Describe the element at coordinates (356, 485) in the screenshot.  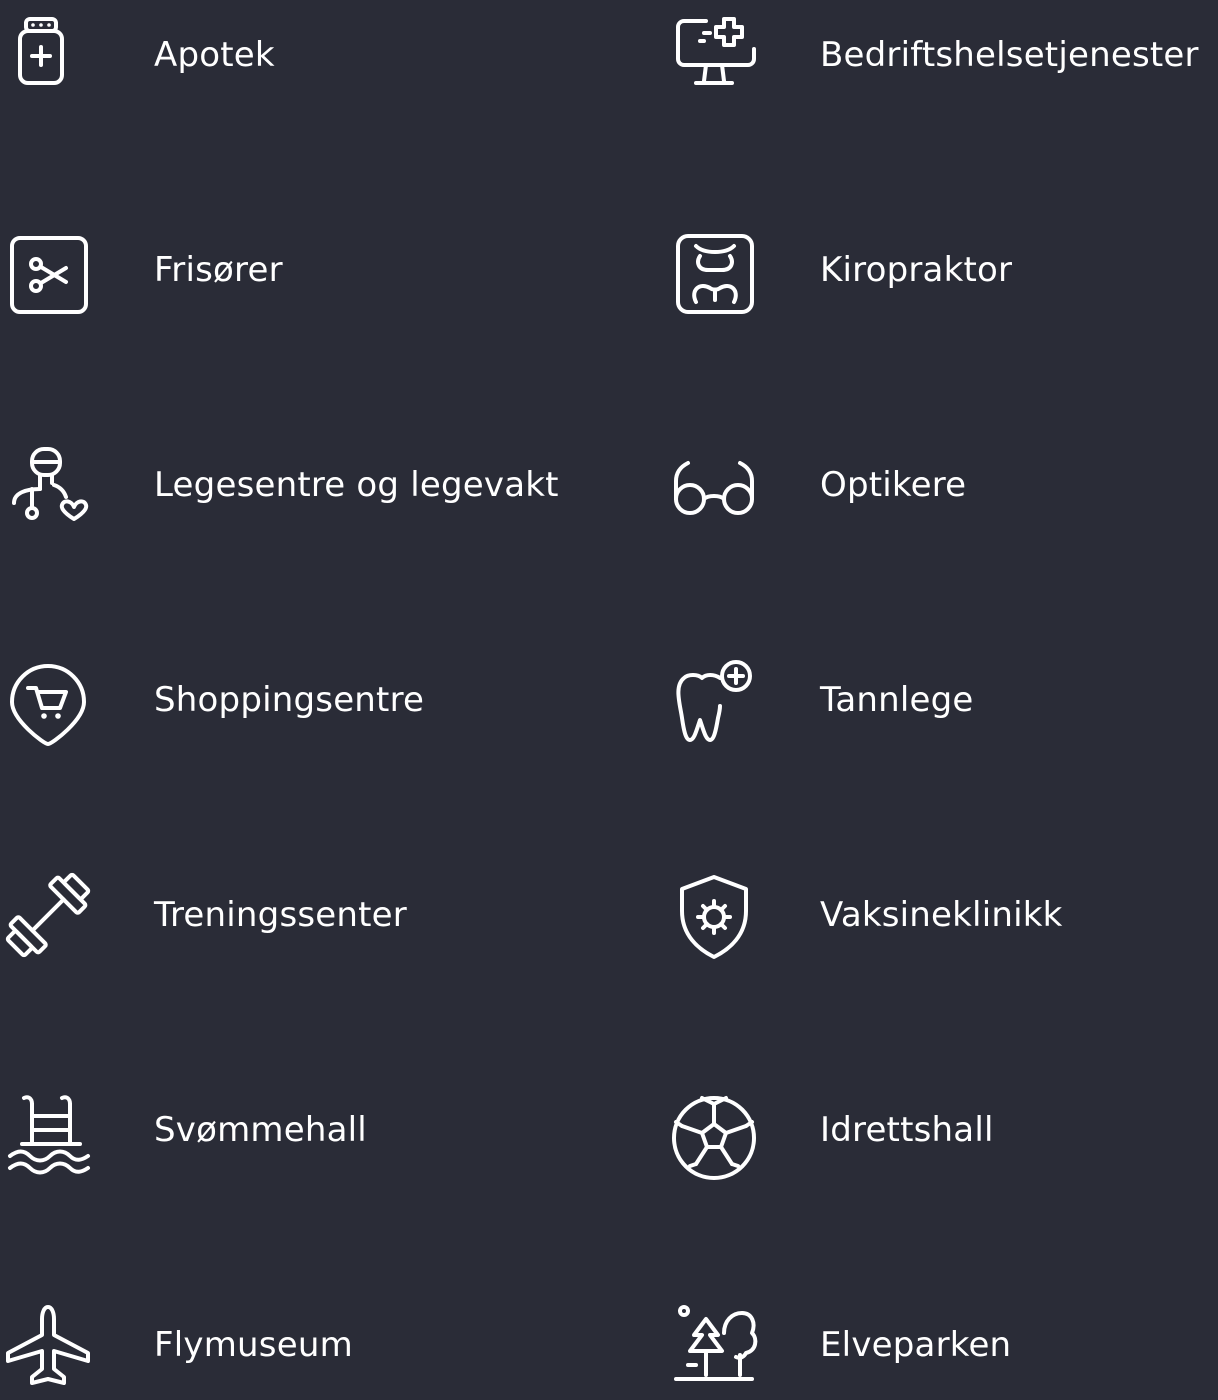
I see `category-label: Legesentre og legevakt` at that location.